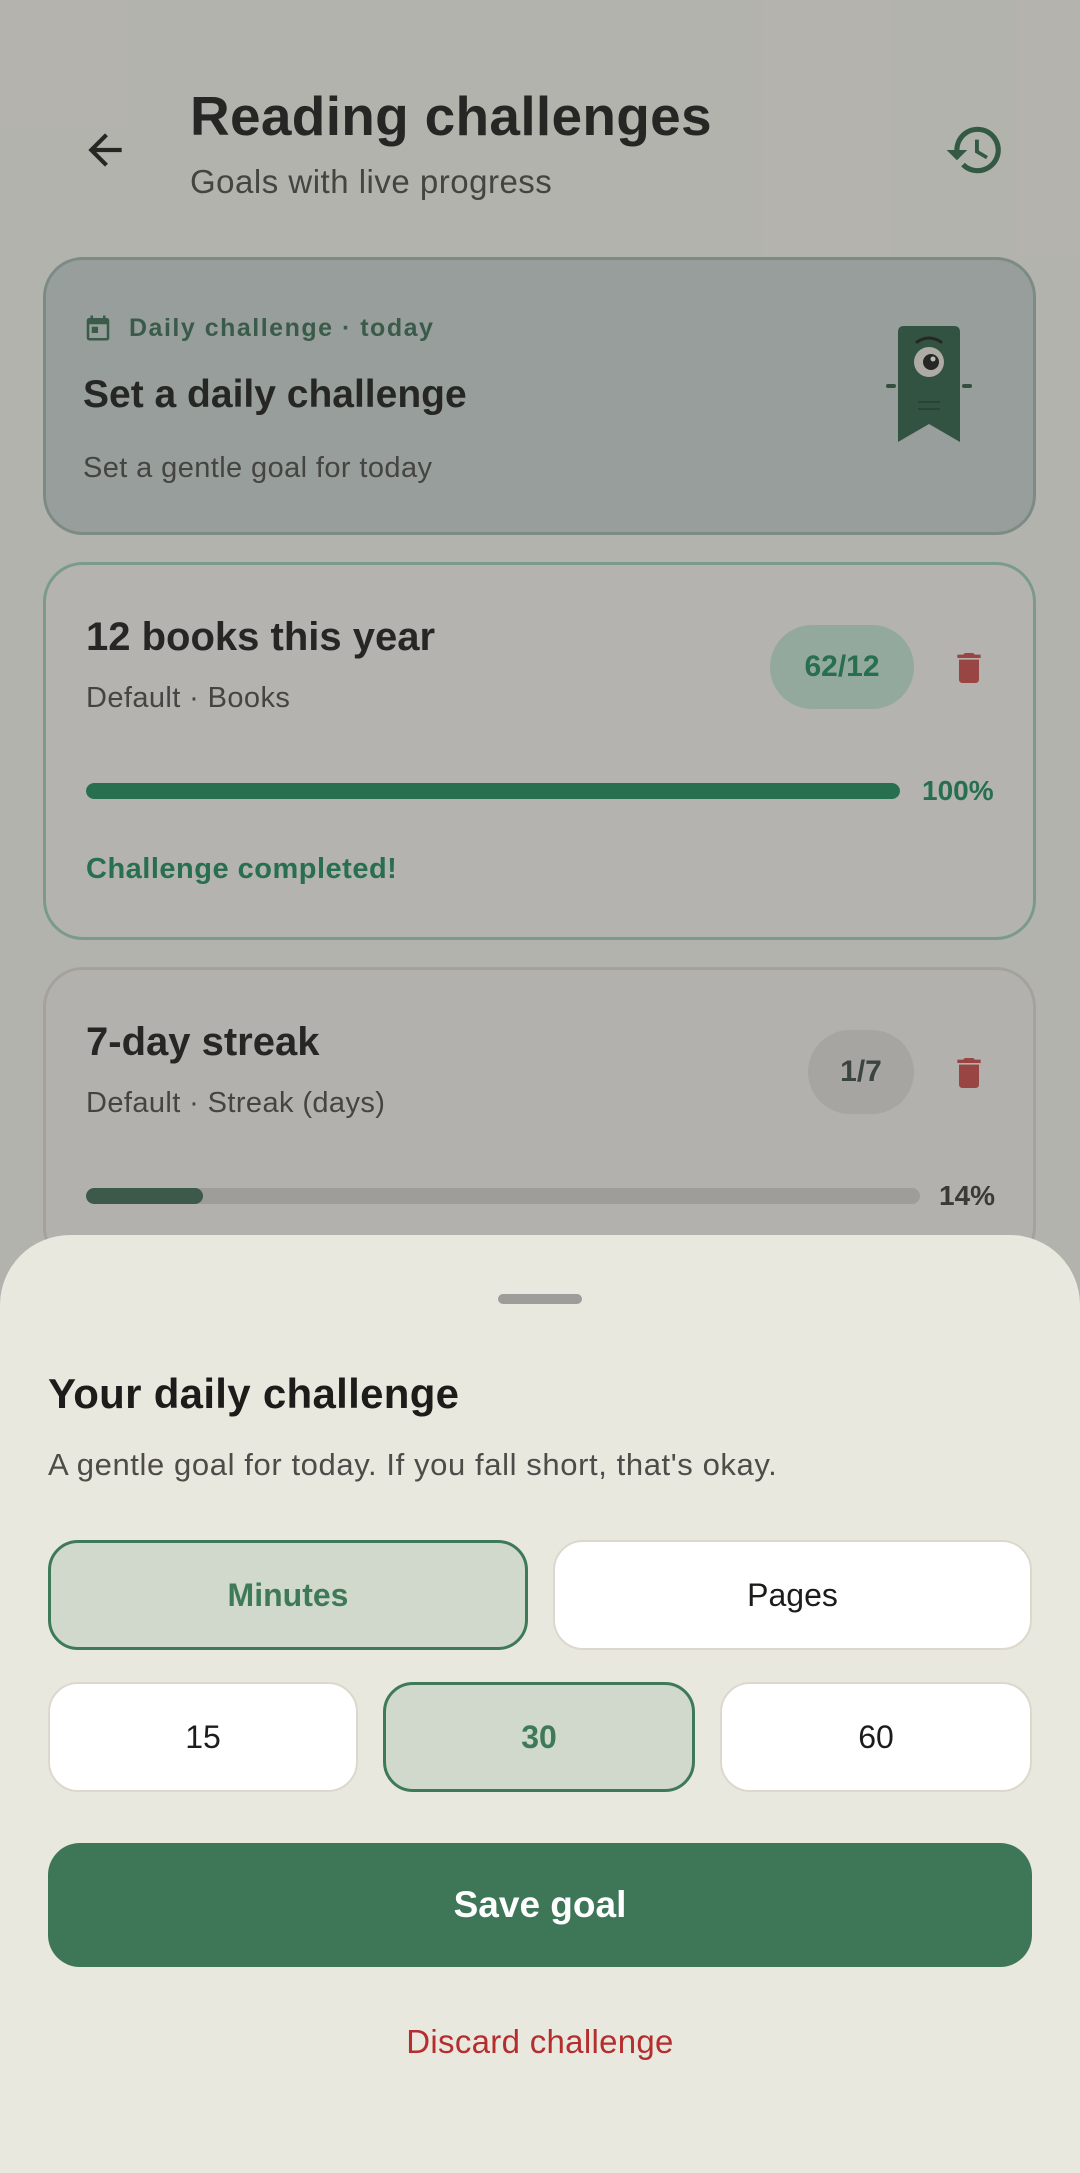 Image resolution: width=1080 pixels, height=2173 pixels. I want to click on unit-option-pages: Pages, so click(792, 1595).